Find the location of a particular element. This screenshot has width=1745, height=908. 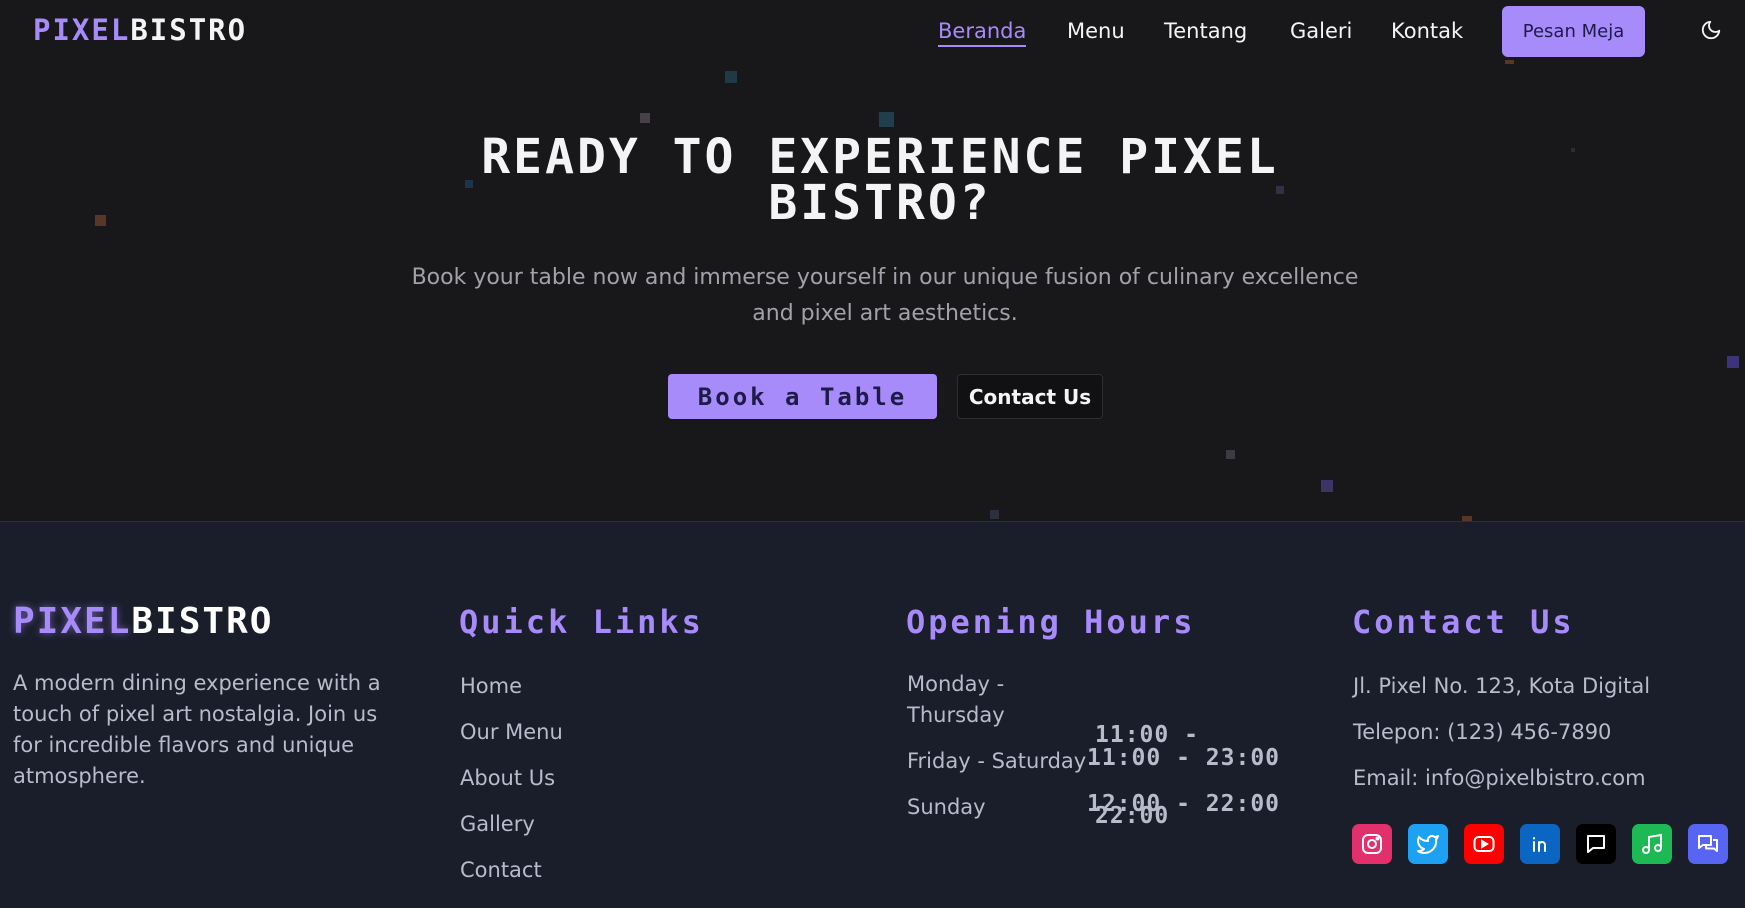

nav-link-tentang: Tentang is located at coordinates (1205, 31).